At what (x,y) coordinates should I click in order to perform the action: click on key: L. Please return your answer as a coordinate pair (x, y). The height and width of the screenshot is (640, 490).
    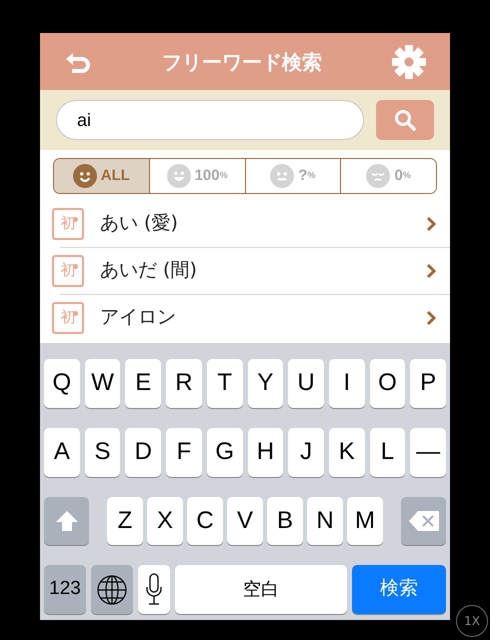
    Looking at the image, I should click on (388, 452).